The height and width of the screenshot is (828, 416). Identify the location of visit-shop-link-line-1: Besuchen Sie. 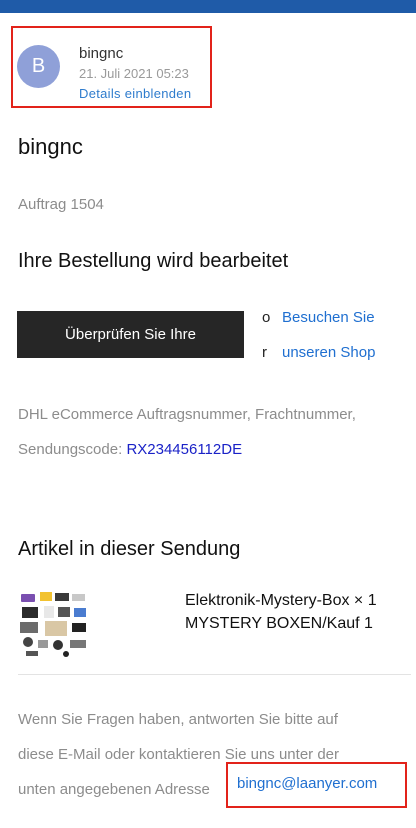
(328, 317).